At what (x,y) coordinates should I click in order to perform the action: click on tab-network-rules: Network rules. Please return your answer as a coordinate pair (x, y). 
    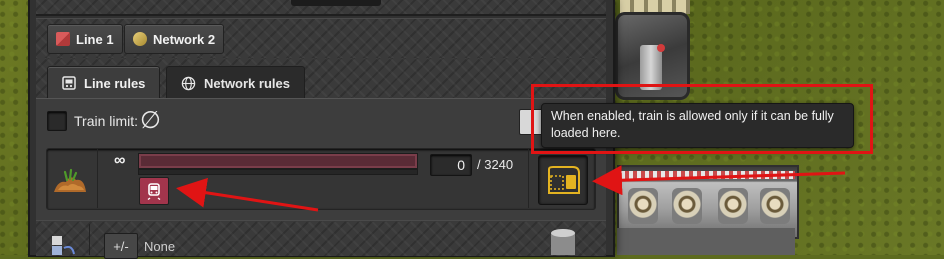
    Looking at the image, I should click on (235, 82).